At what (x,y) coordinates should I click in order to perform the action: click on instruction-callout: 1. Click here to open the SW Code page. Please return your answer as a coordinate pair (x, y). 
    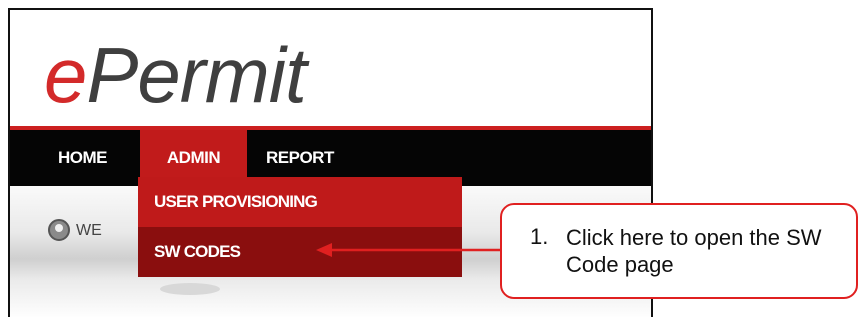
    Looking at the image, I should click on (679, 251).